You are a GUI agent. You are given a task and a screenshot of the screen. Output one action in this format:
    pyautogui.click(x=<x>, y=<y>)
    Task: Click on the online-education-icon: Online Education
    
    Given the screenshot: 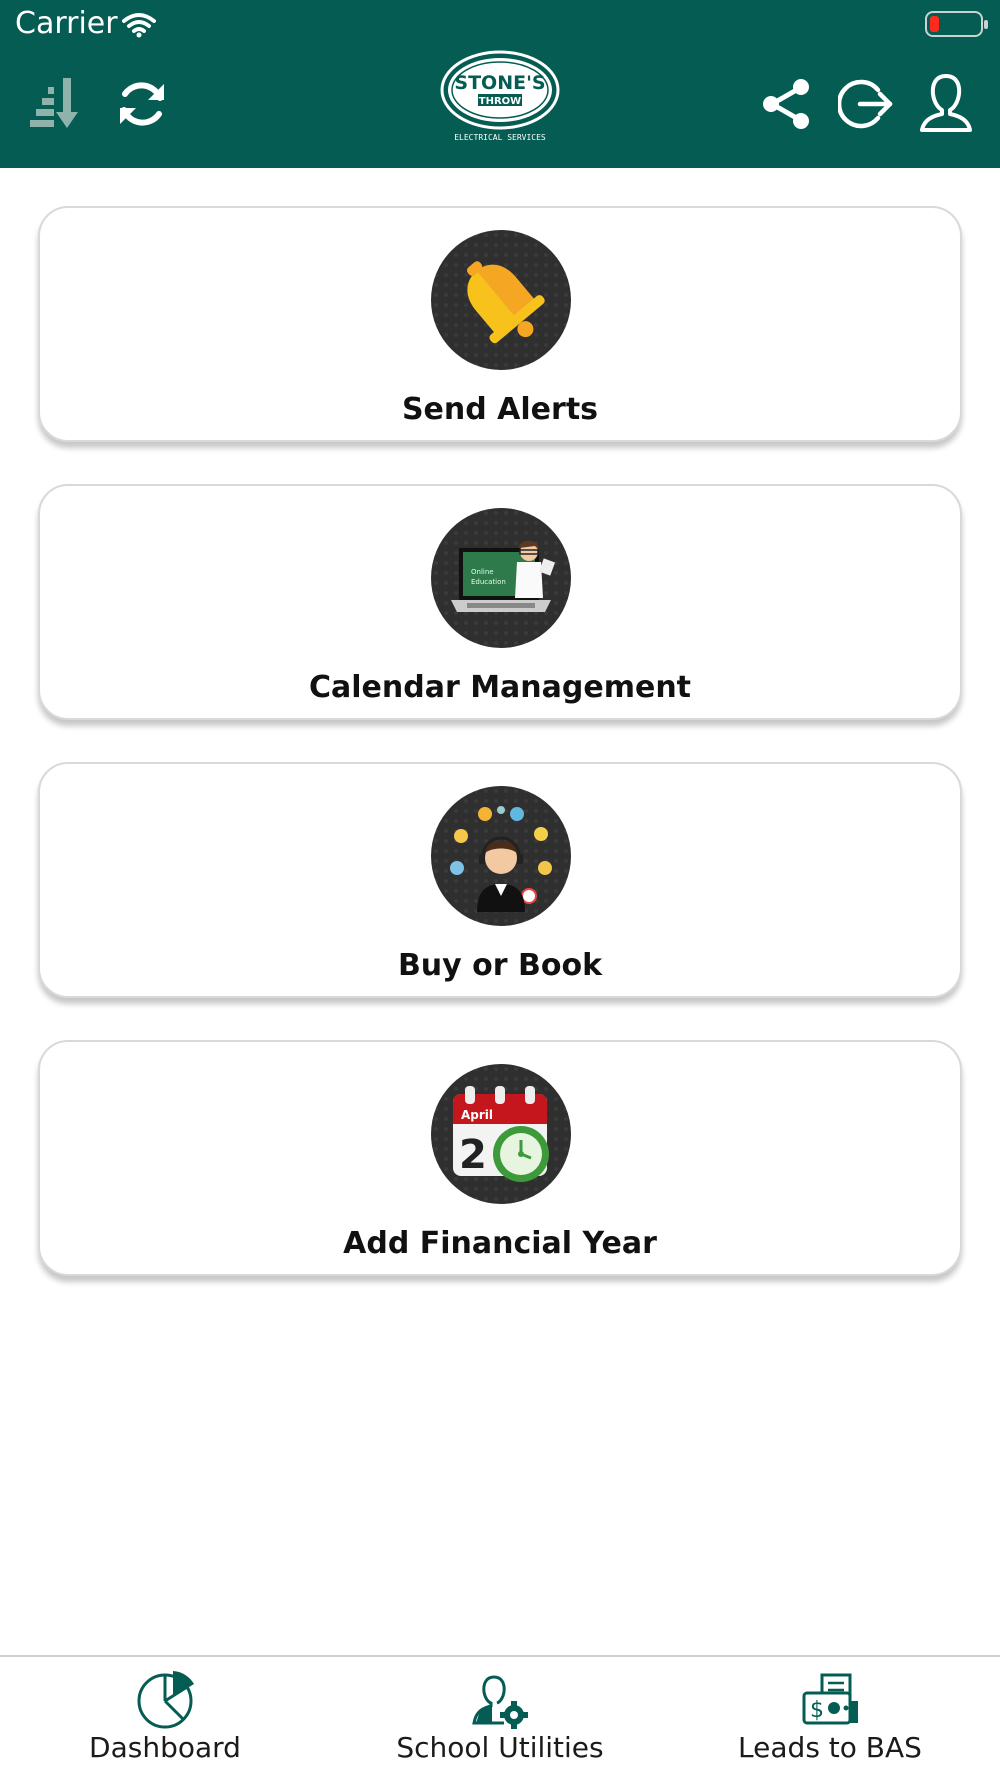 What is the action you would take?
    pyautogui.click(x=501, y=578)
    